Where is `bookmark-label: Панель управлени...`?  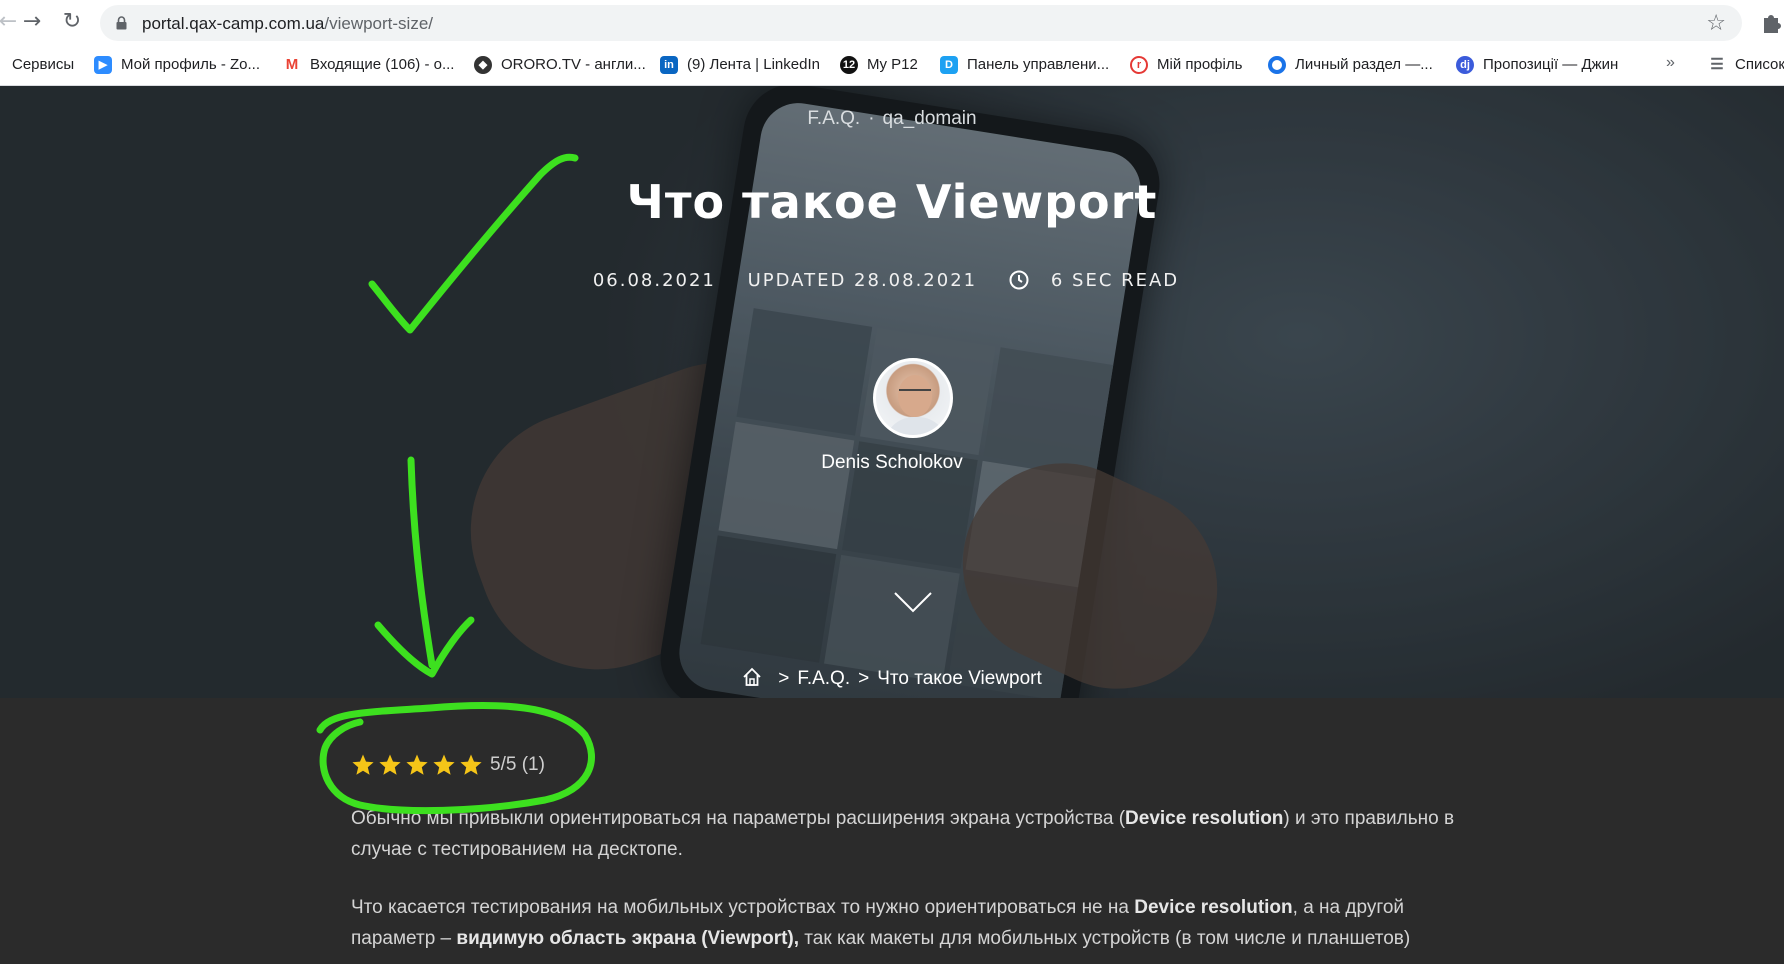
bookmark-label: Панель управлени... is located at coordinates (1038, 64).